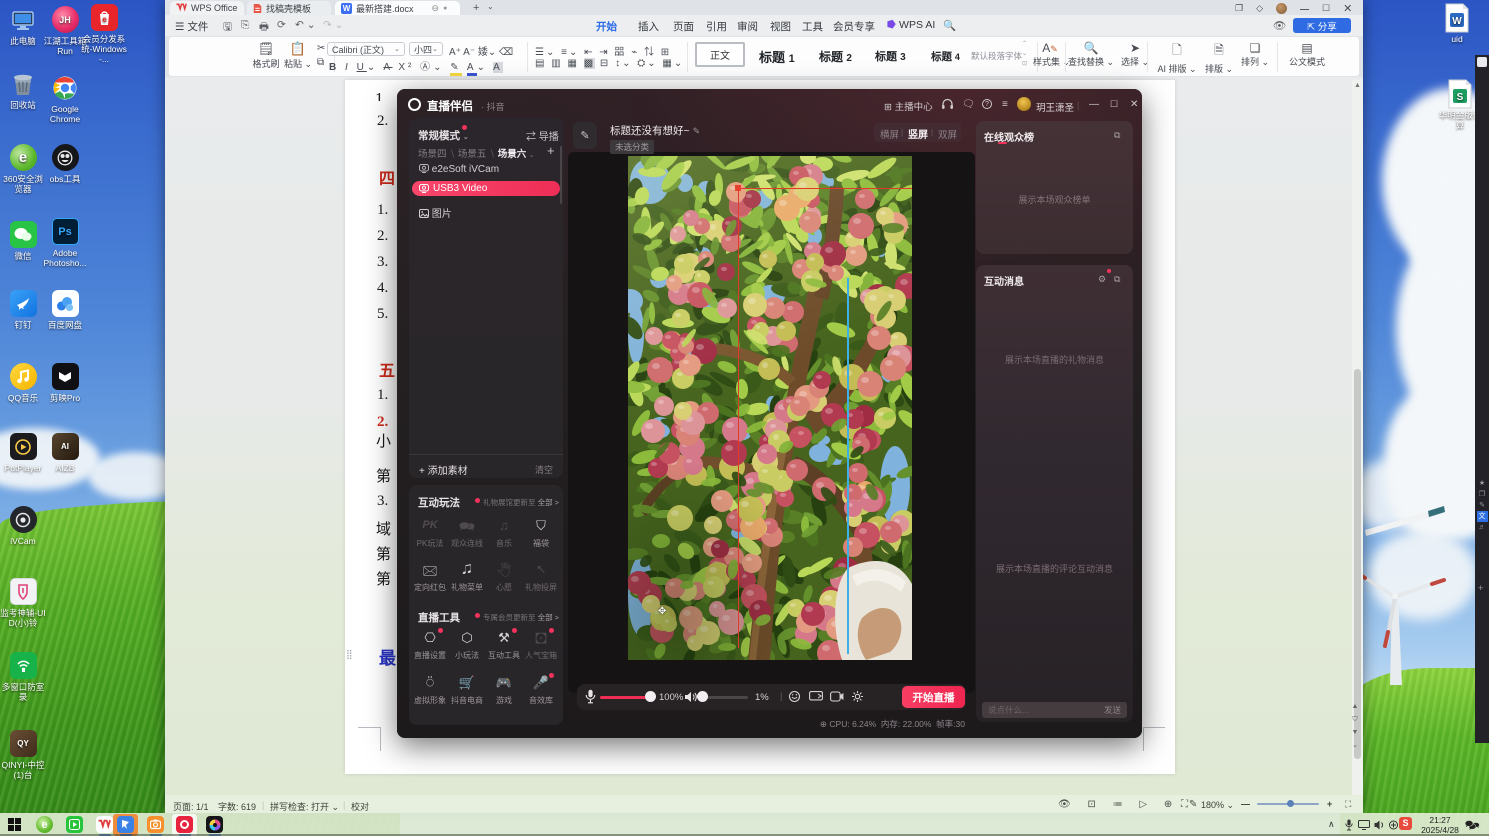 This screenshot has width=1489, height=836. Describe the element at coordinates (1460, 97) in the screenshot. I see `svg-text: S` at that location.